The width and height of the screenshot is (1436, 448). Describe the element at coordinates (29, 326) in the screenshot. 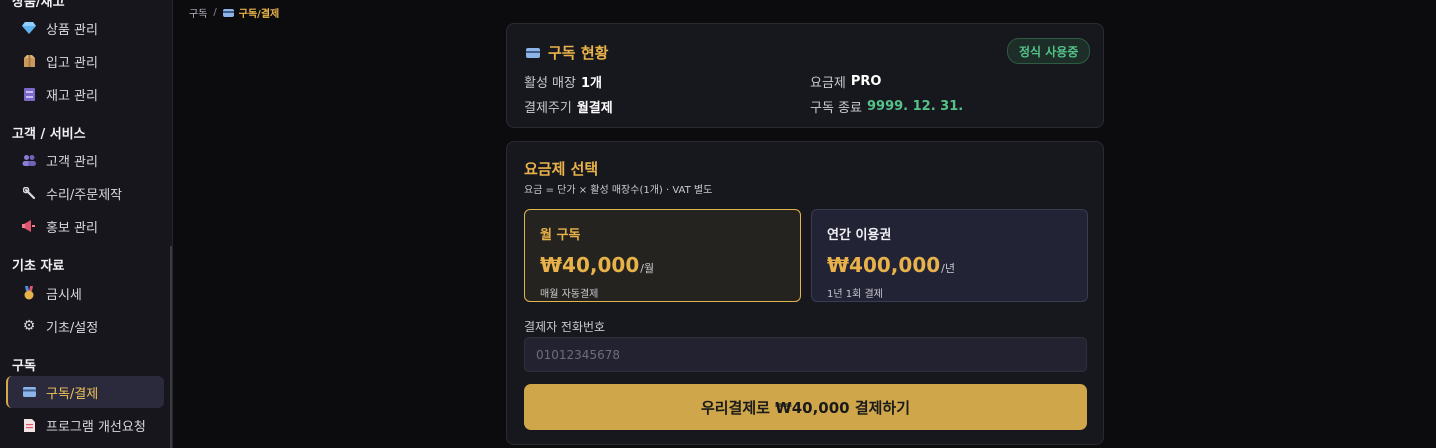

I see `gear-icon: ⚙` at that location.